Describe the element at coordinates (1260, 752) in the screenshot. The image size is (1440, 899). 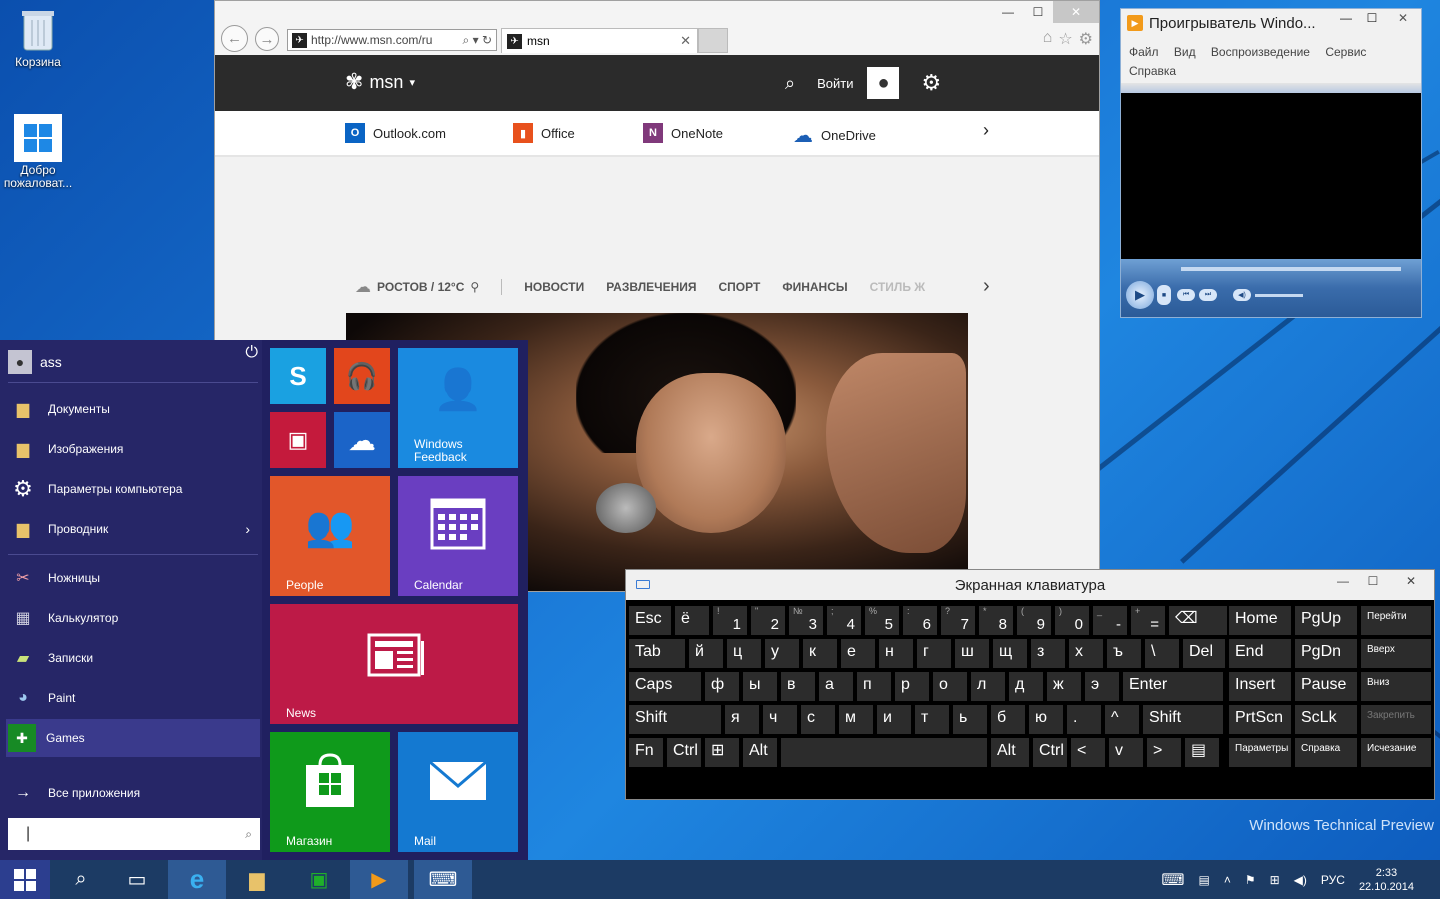
I see `nav-key: Параметры` at that location.